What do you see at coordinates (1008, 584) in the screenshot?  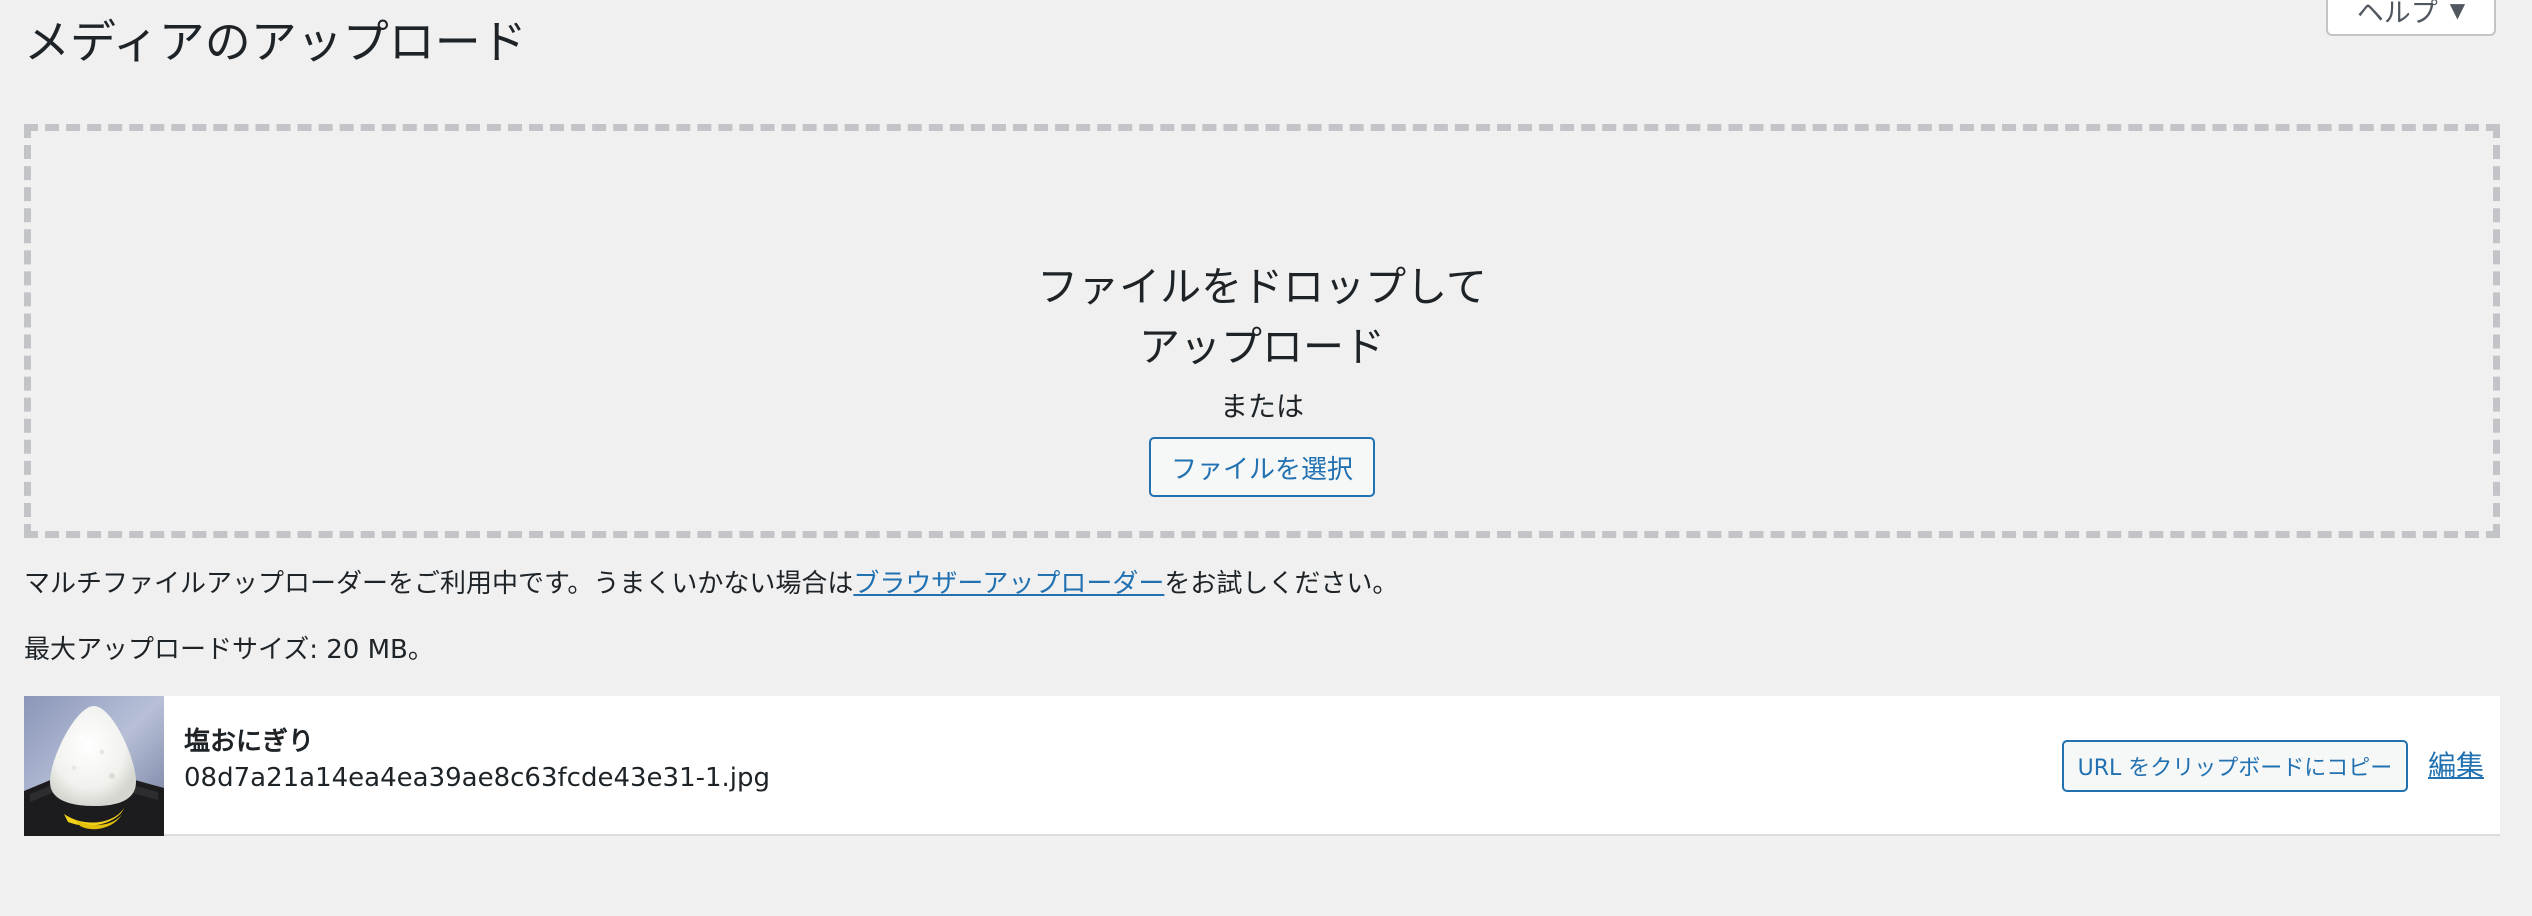 I see `browser-uploader-link: ブラウザーアップローダー` at bounding box center [1008, 584].